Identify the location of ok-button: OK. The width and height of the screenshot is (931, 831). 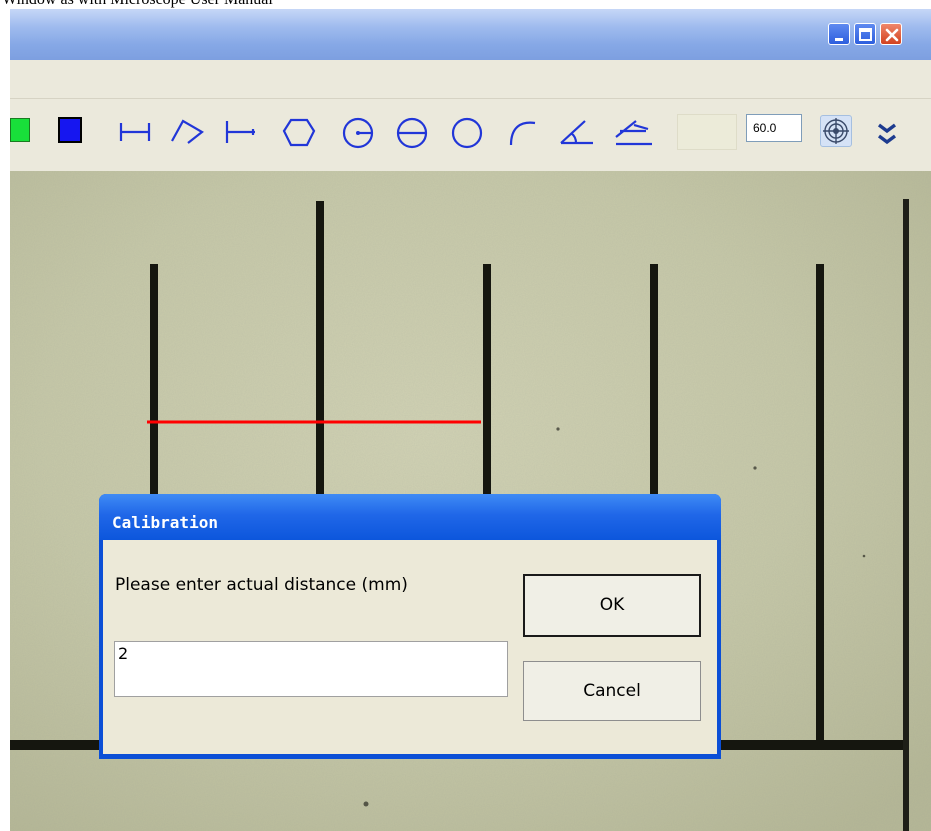
(612, 605).